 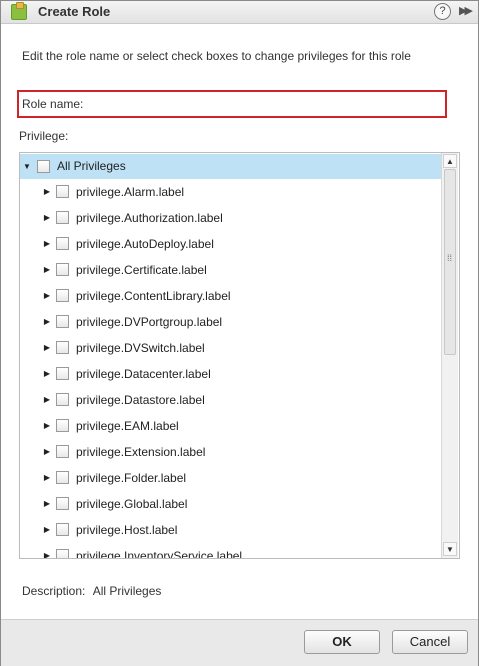 What do you see at coordinates (153, 296) in the screenshot?
I see `privilege-label-text: privilege.ContentLibrary.label` at bounding box center [153, 296].